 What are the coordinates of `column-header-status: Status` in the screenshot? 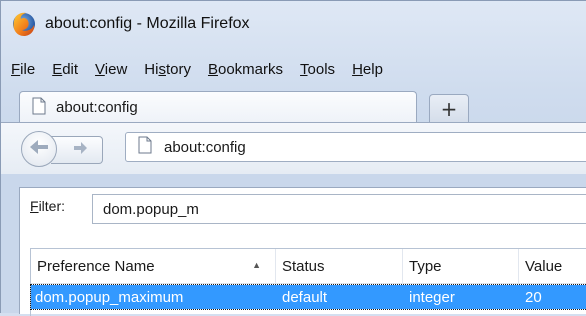 It's located at (339, 266).